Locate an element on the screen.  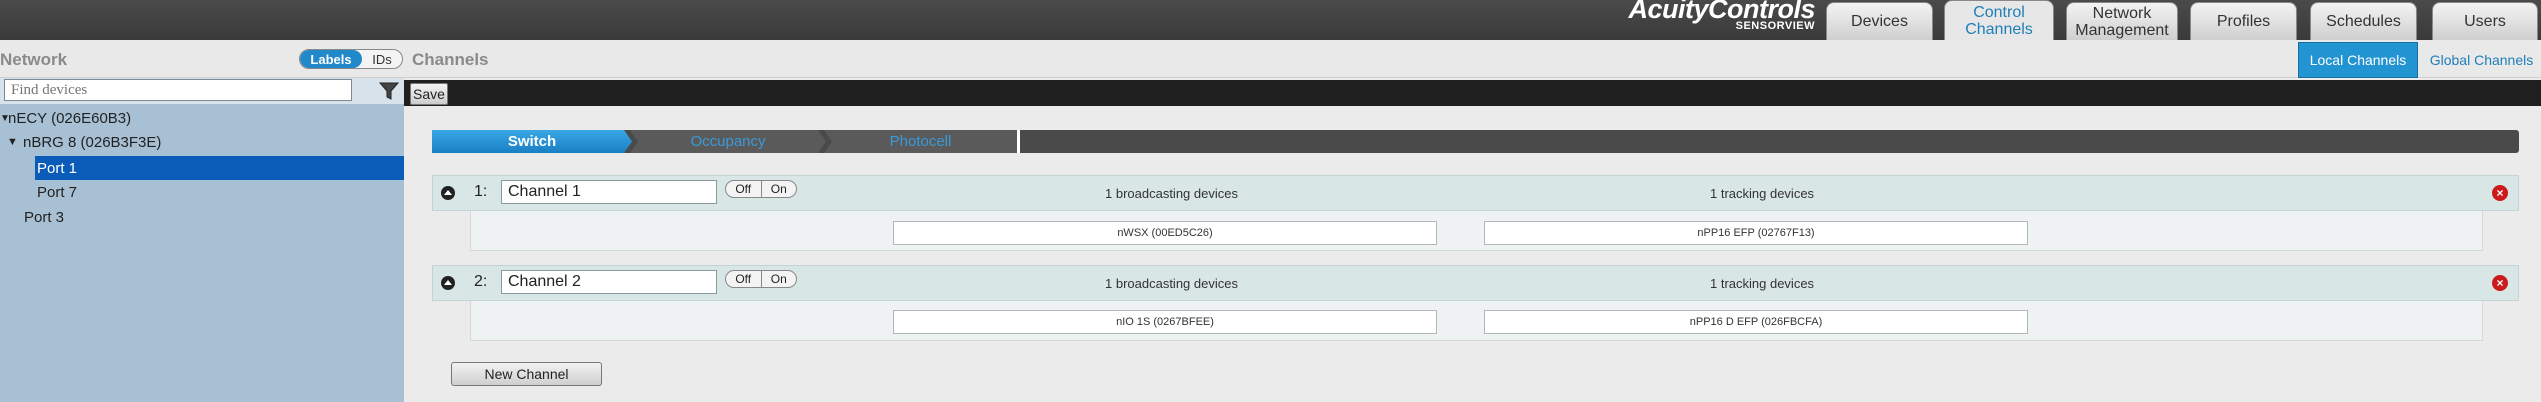
tree-item-label: Port 3 is located at coordinates (44, 217).